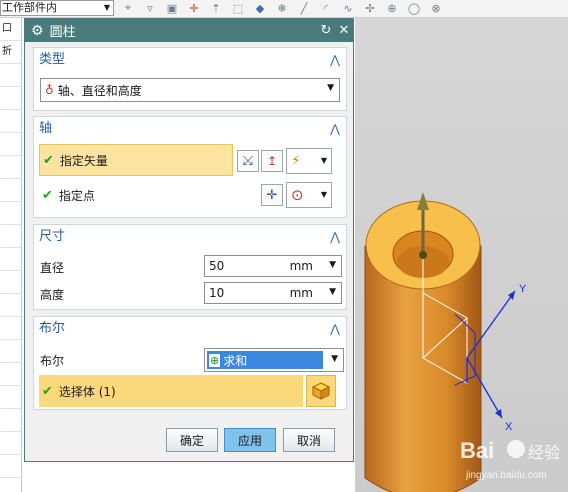  What do you see at coordinates (436, 8) in the screenshot?
I see `quadrant-icon: ⊗` at bounding box center [436, 8].